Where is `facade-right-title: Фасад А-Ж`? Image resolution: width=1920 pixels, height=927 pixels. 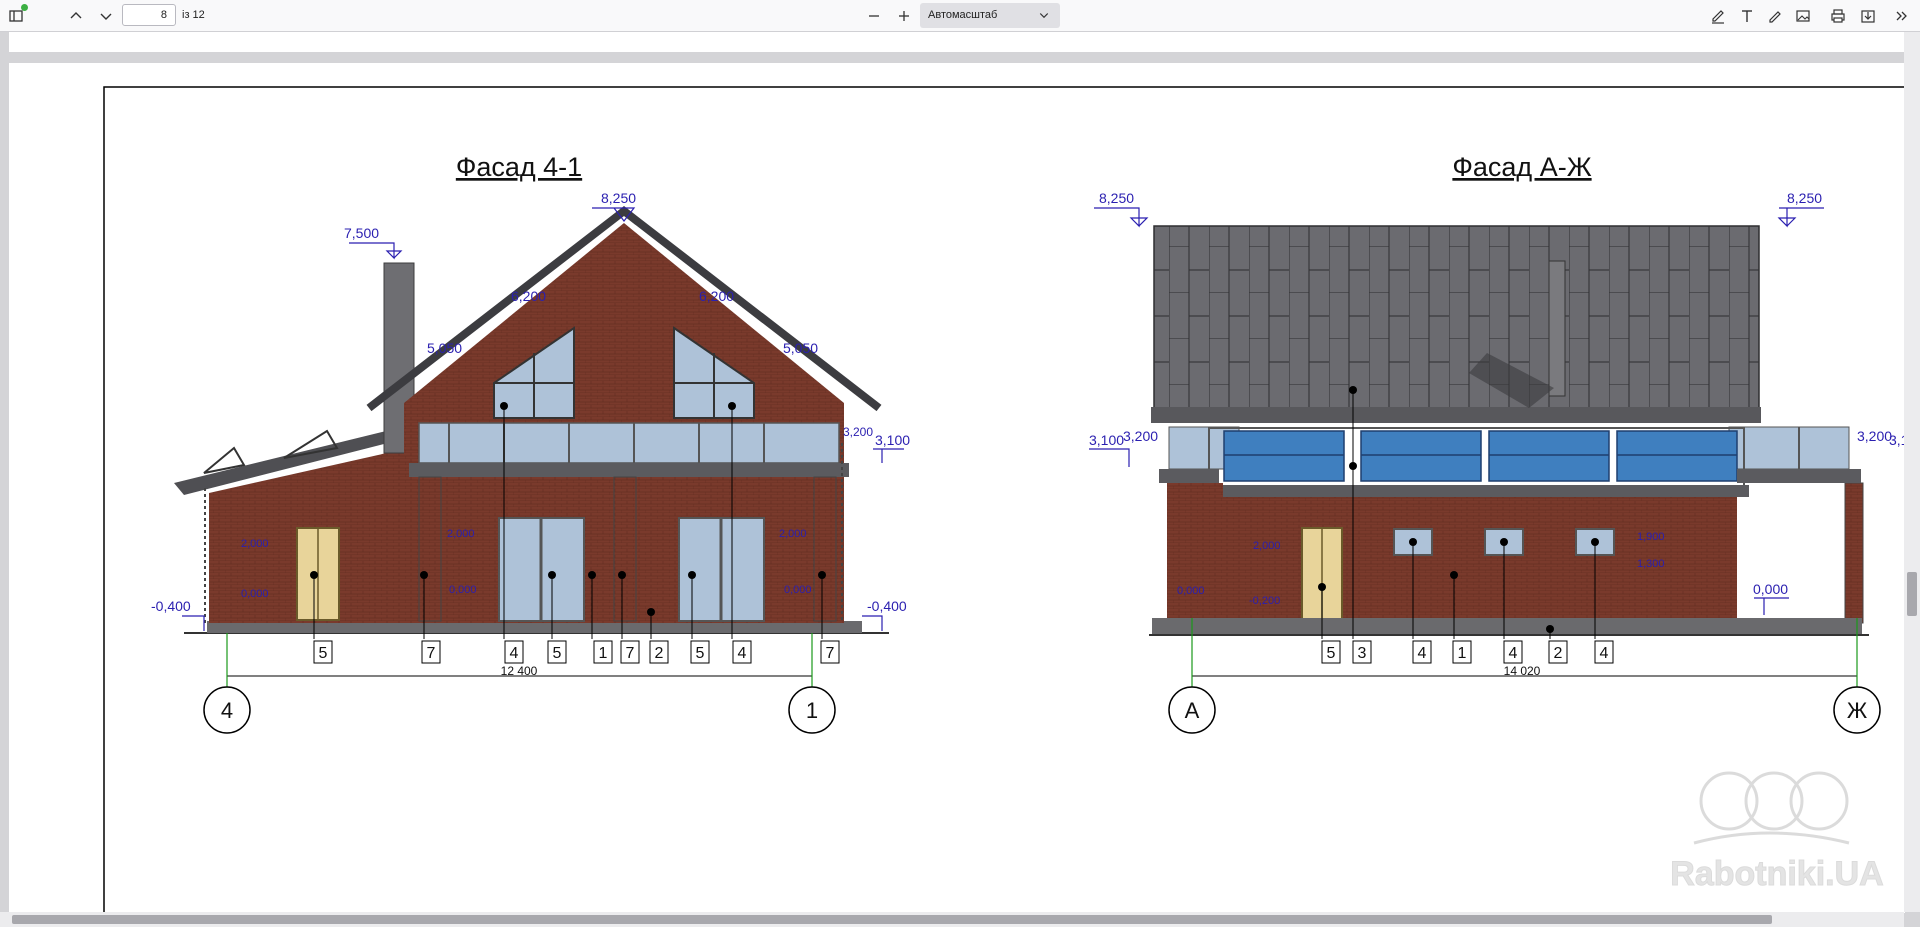 facade-right-title: Фасад А-Ж is located at coordinates (1521, 167).